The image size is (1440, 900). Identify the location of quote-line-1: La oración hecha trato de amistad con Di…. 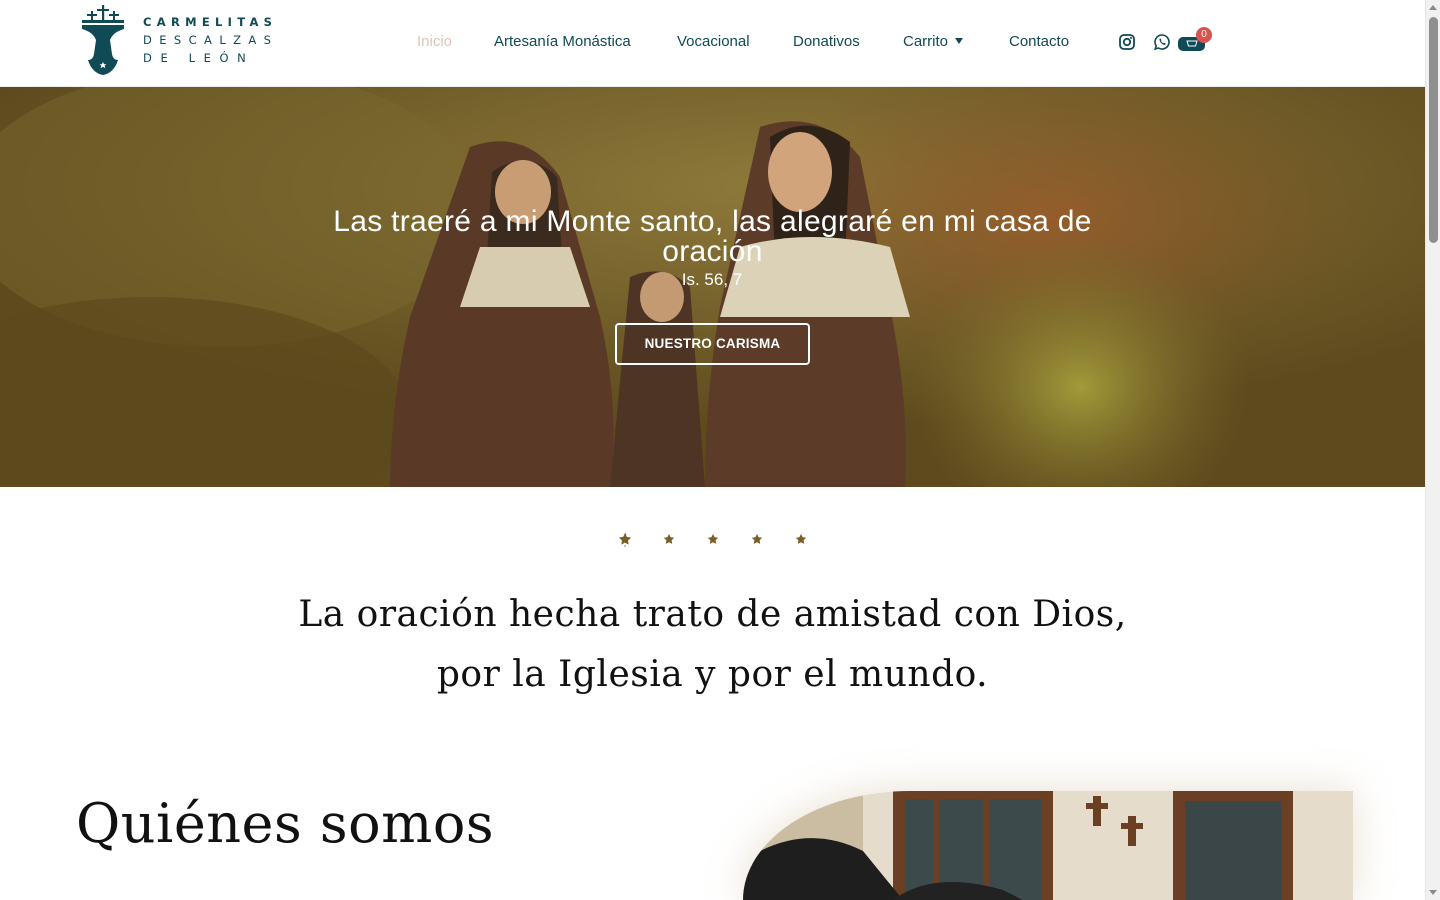
(712, 614).